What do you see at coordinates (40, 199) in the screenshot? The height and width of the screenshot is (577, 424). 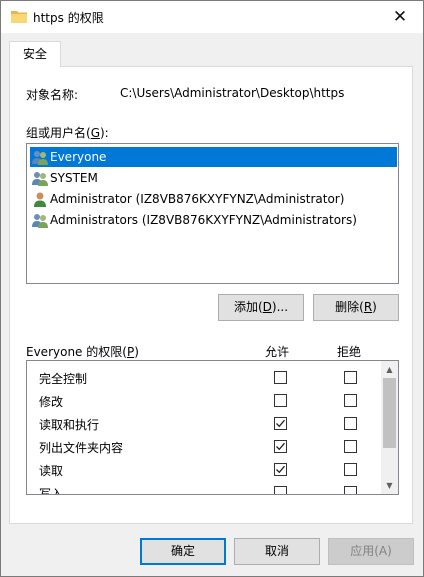 I see `user-icon` at bounding box center [40, 199].